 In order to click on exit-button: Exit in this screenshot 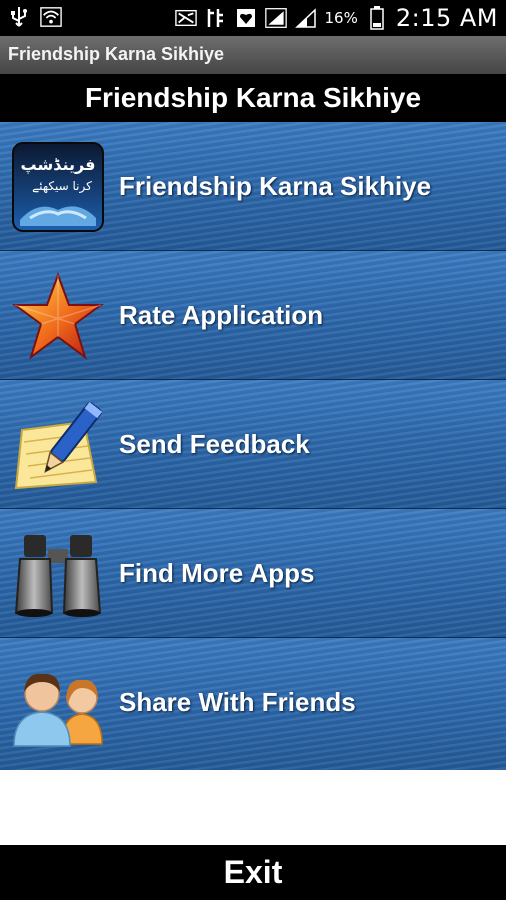, I will do `click(253, 872)`.